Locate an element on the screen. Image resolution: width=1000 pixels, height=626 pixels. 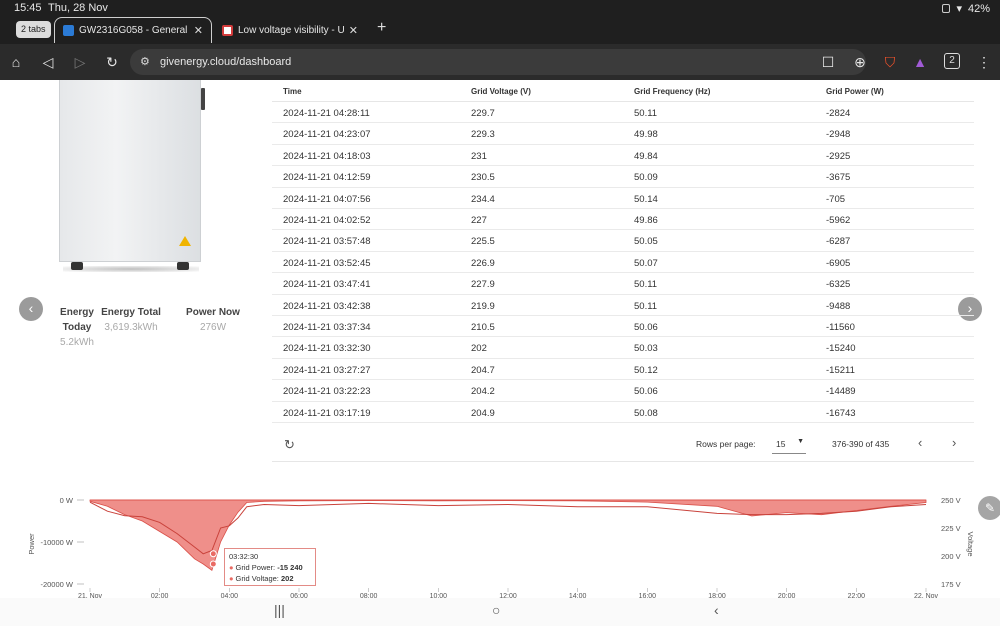
table-cell: 2024-11-21 04:12:59 is located at coordinates (327, 178).